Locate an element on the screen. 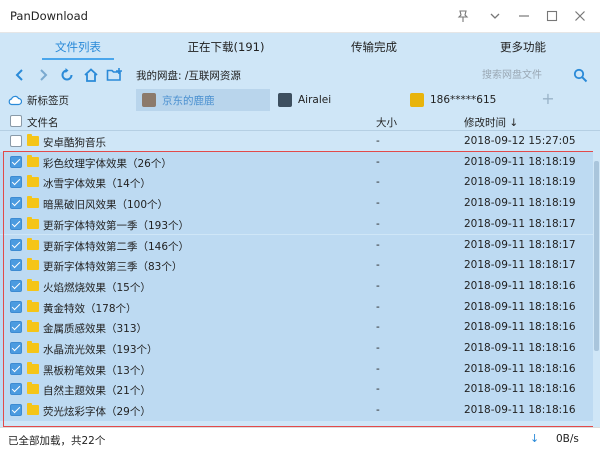  table-row: 荧光炫彩字体（29个） - 2018-09-11 18:18:16 is located at coordinates (297, 410).